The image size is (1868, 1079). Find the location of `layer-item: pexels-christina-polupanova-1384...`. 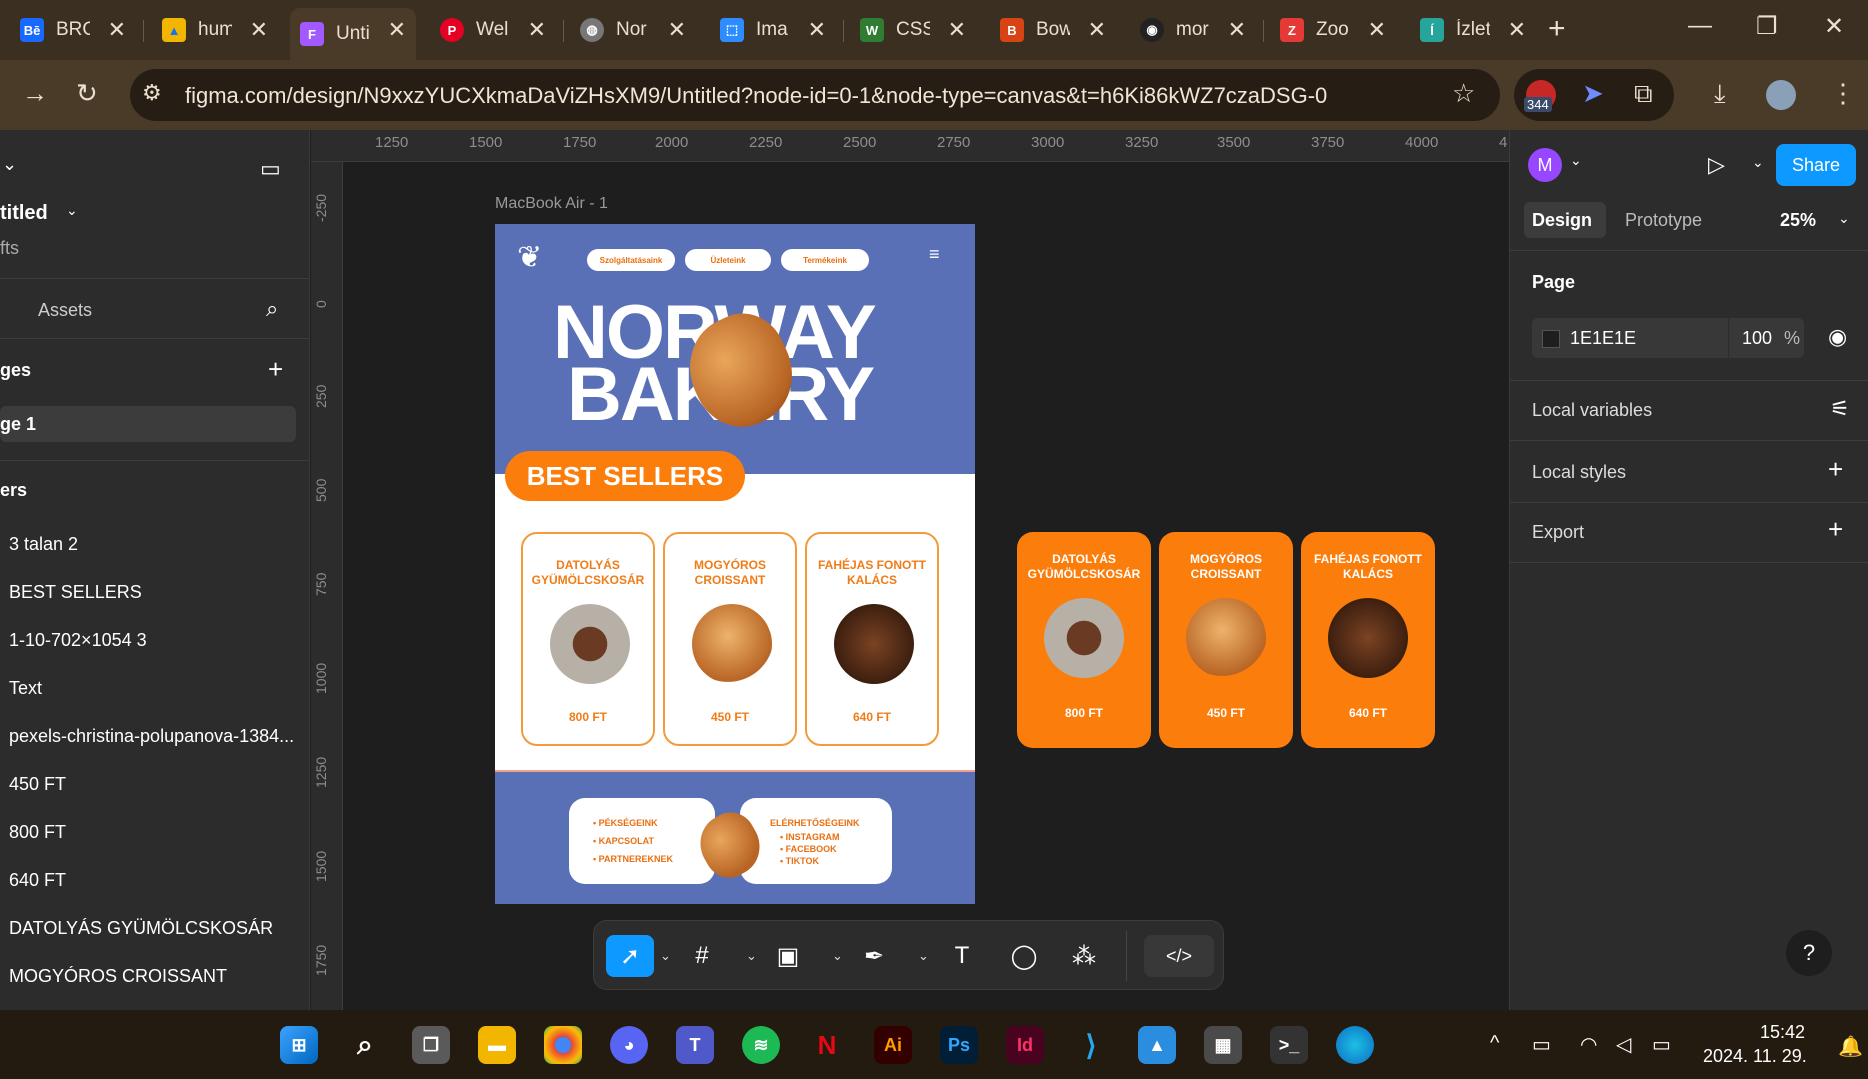

layer-item: pexels-christina-polupanova-1384... is located at coordinates (154, 736).